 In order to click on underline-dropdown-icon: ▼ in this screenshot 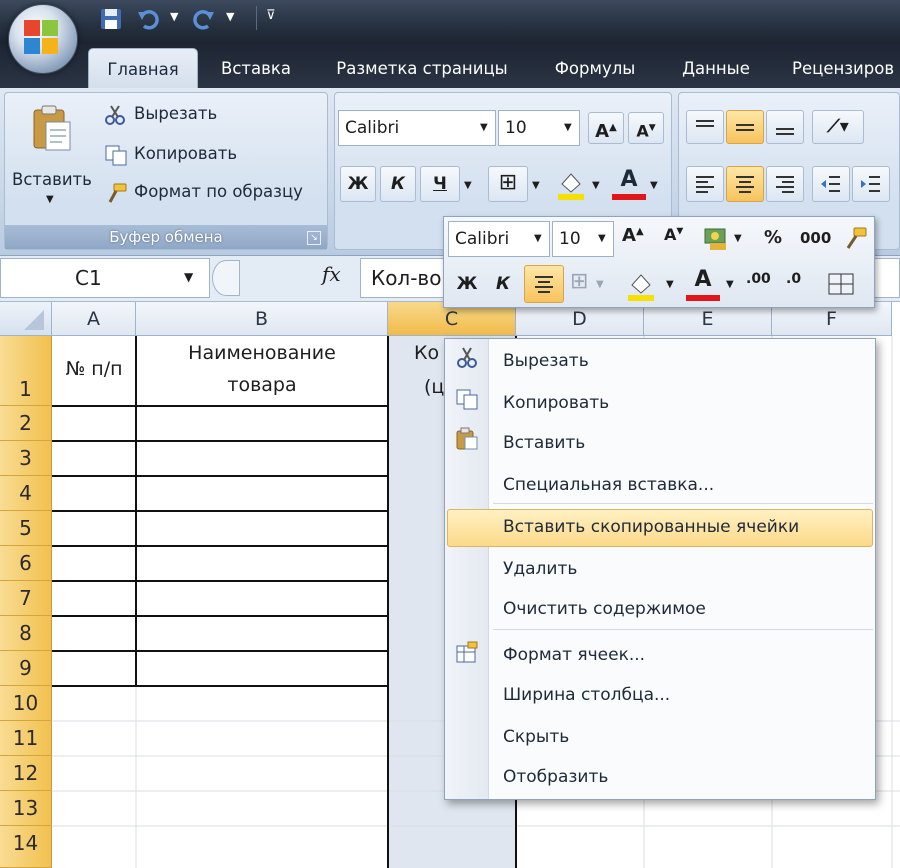, I will do `click(468, 185)`.